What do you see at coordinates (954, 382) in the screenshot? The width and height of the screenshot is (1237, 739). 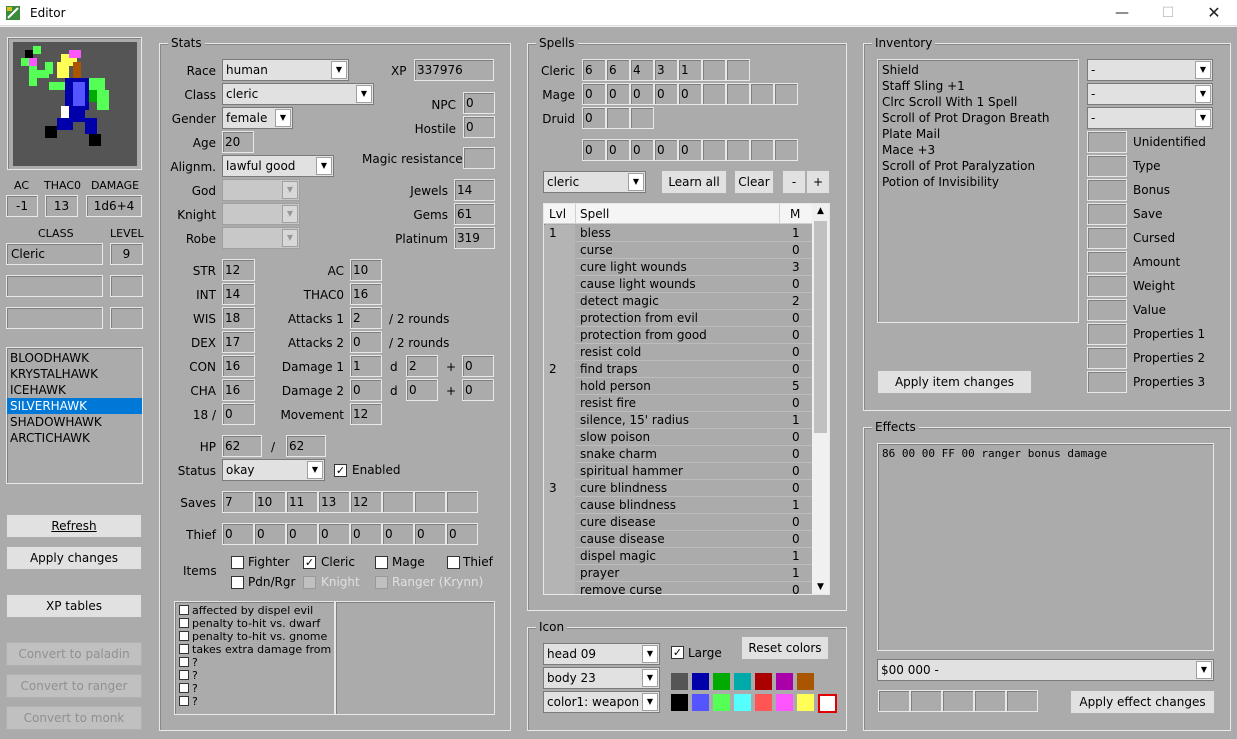 I see `apply-item-changes-button: Apply item changes` at bounding box center [954, 382].